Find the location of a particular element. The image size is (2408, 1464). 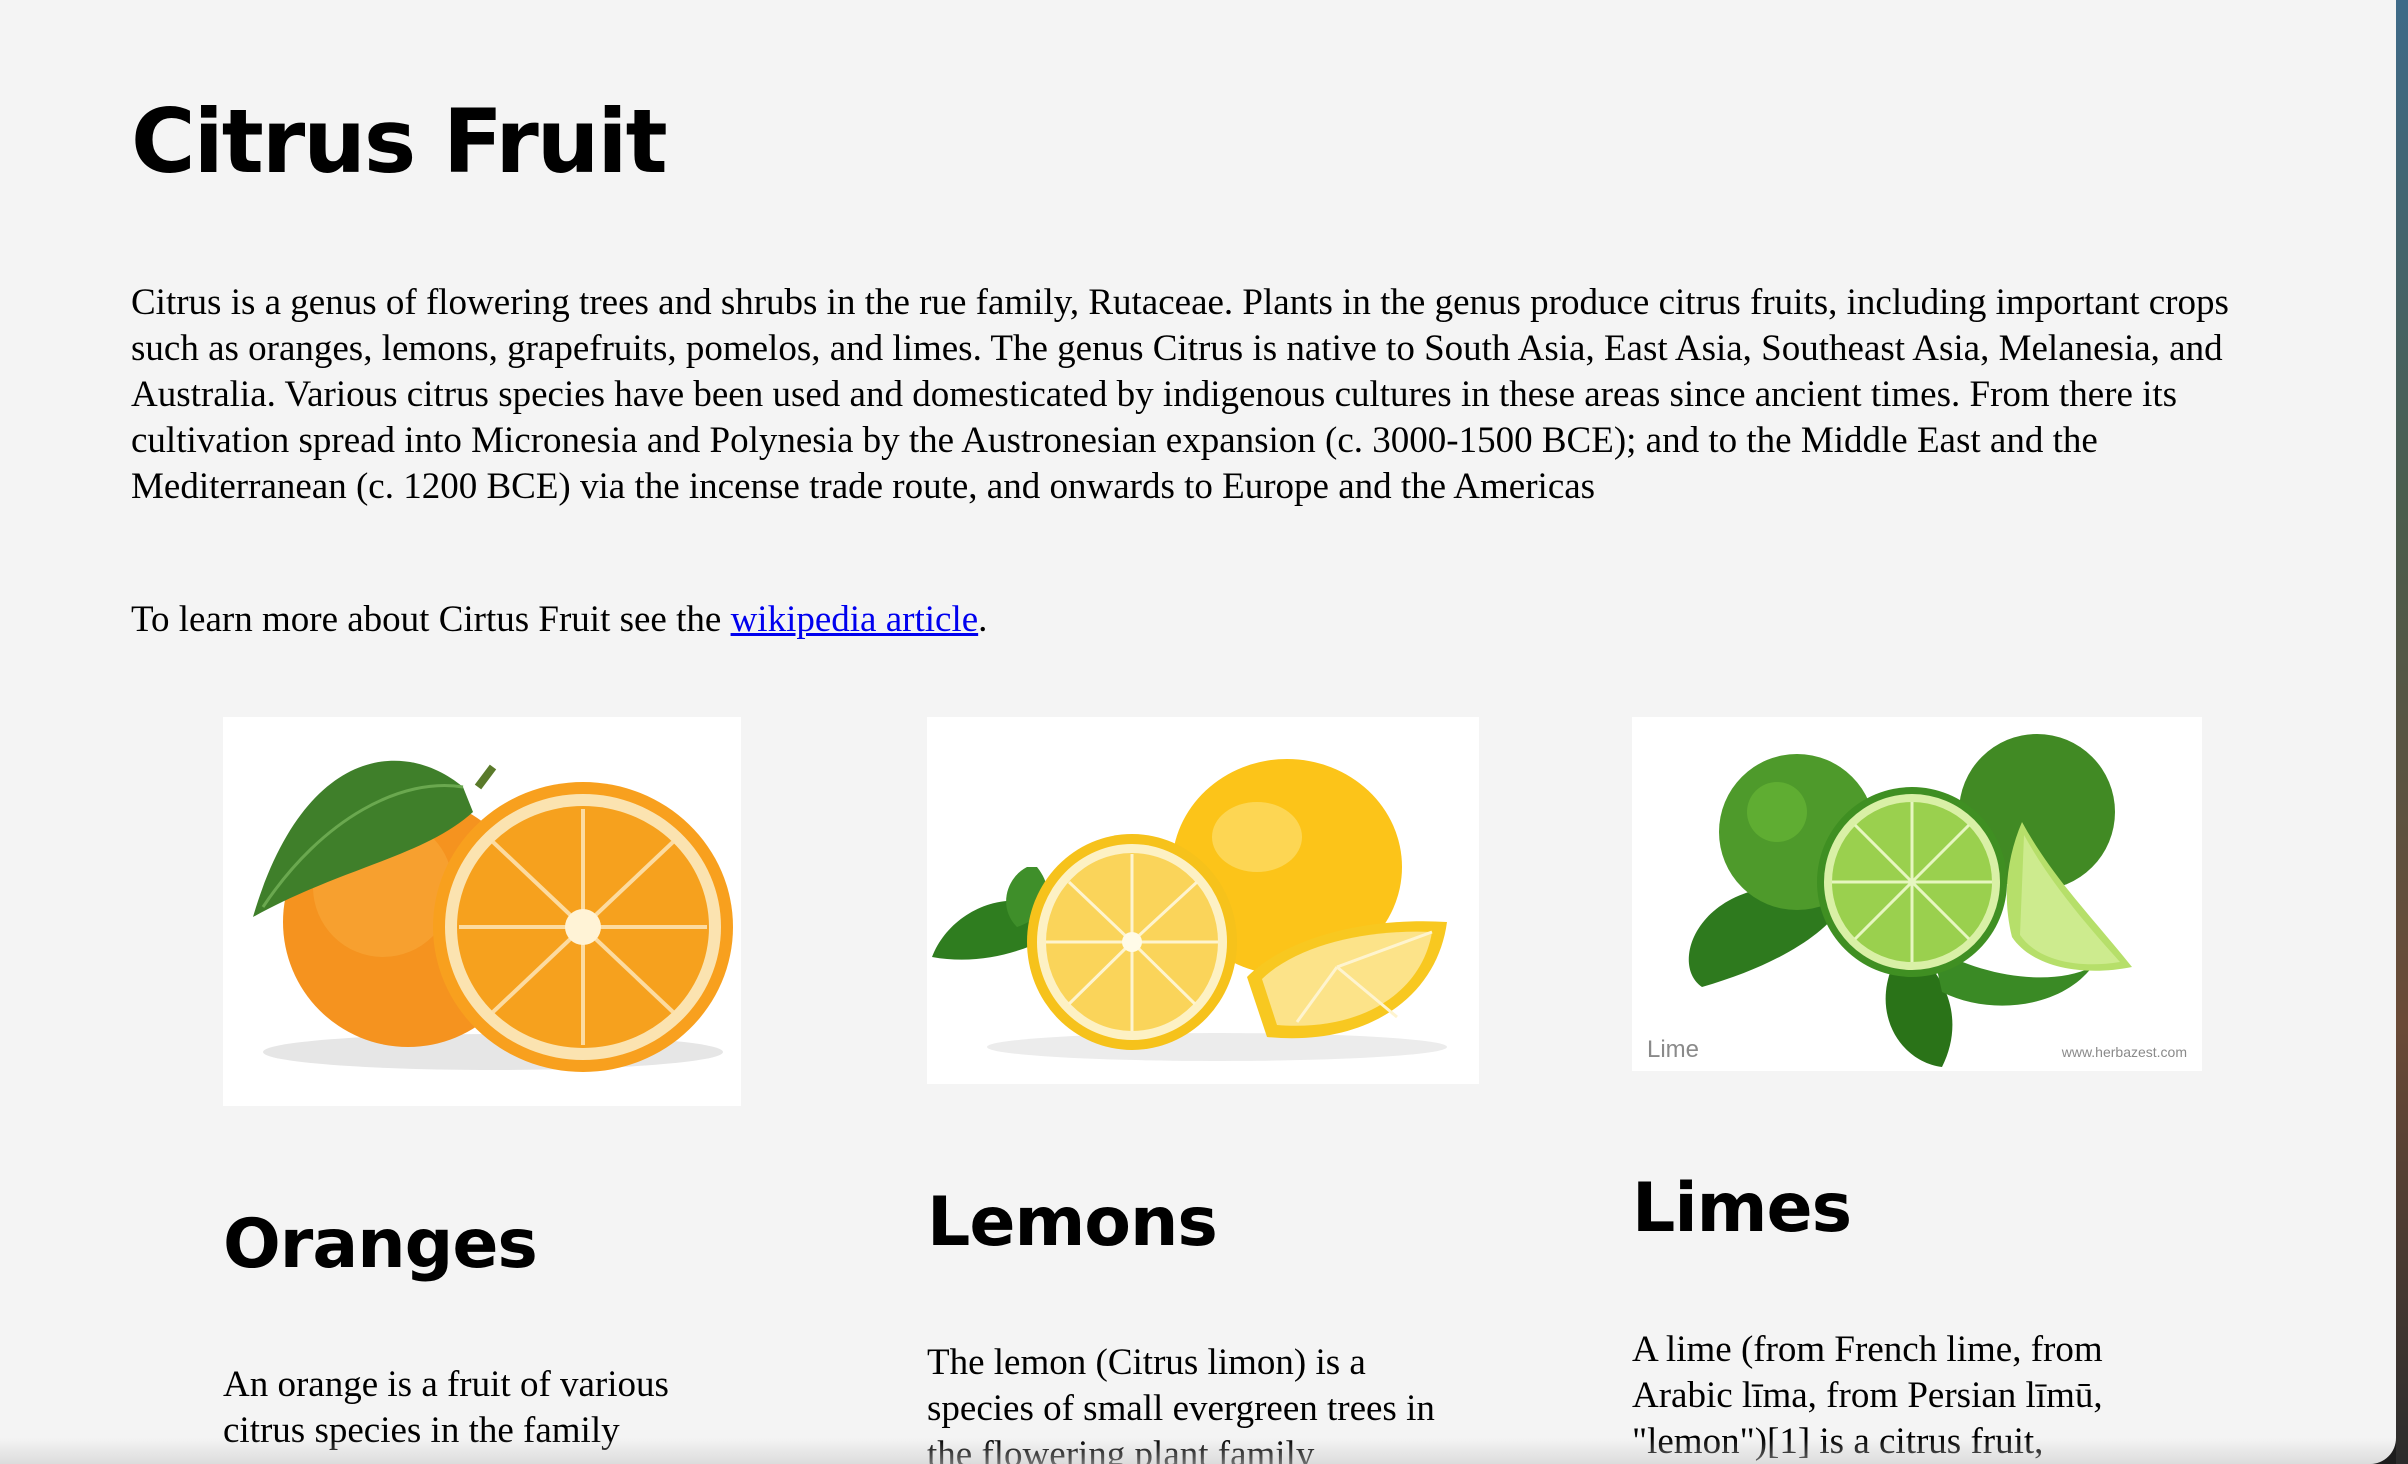

lemon-image is located at coordinates (1203, 900).